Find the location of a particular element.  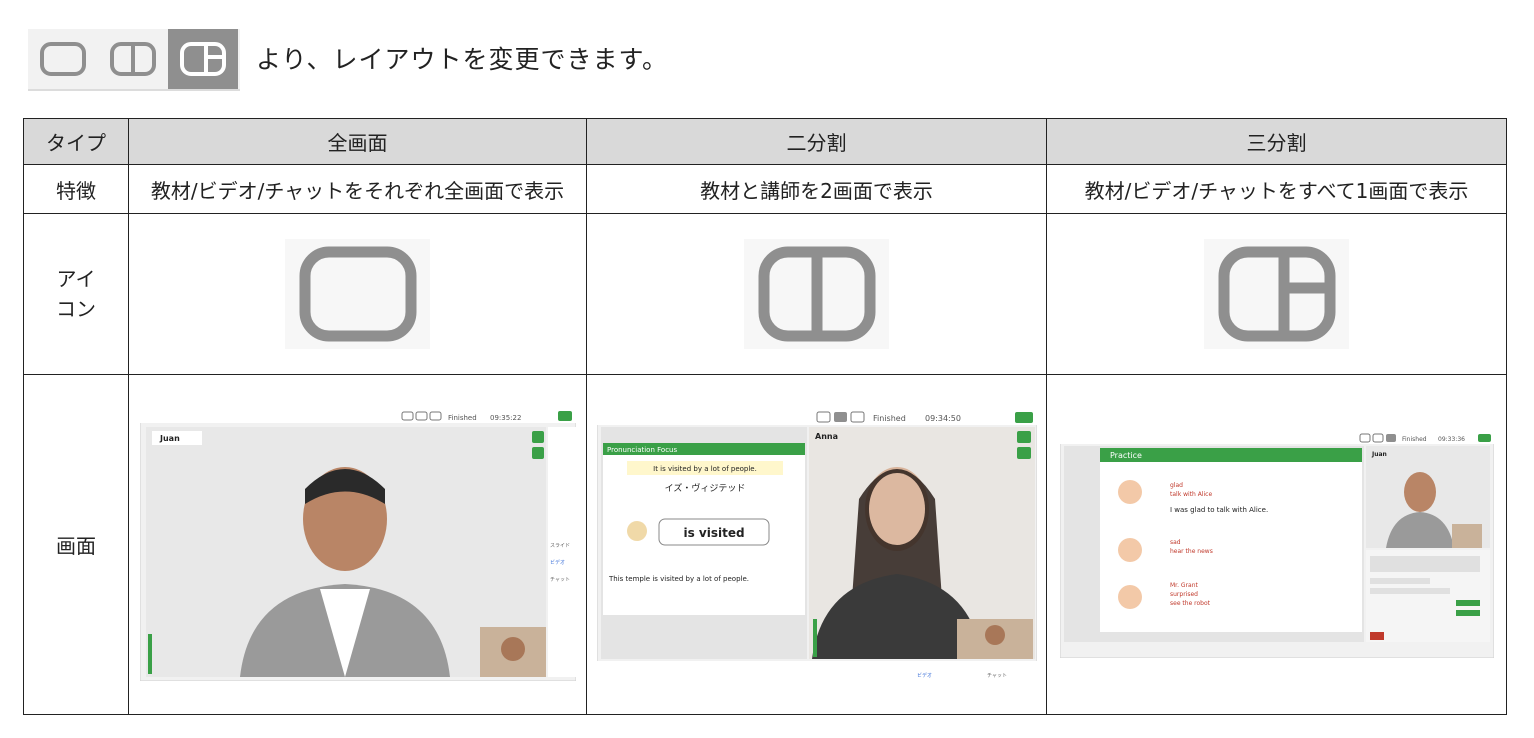

icon-box-full is located at coordinates (357, 294).